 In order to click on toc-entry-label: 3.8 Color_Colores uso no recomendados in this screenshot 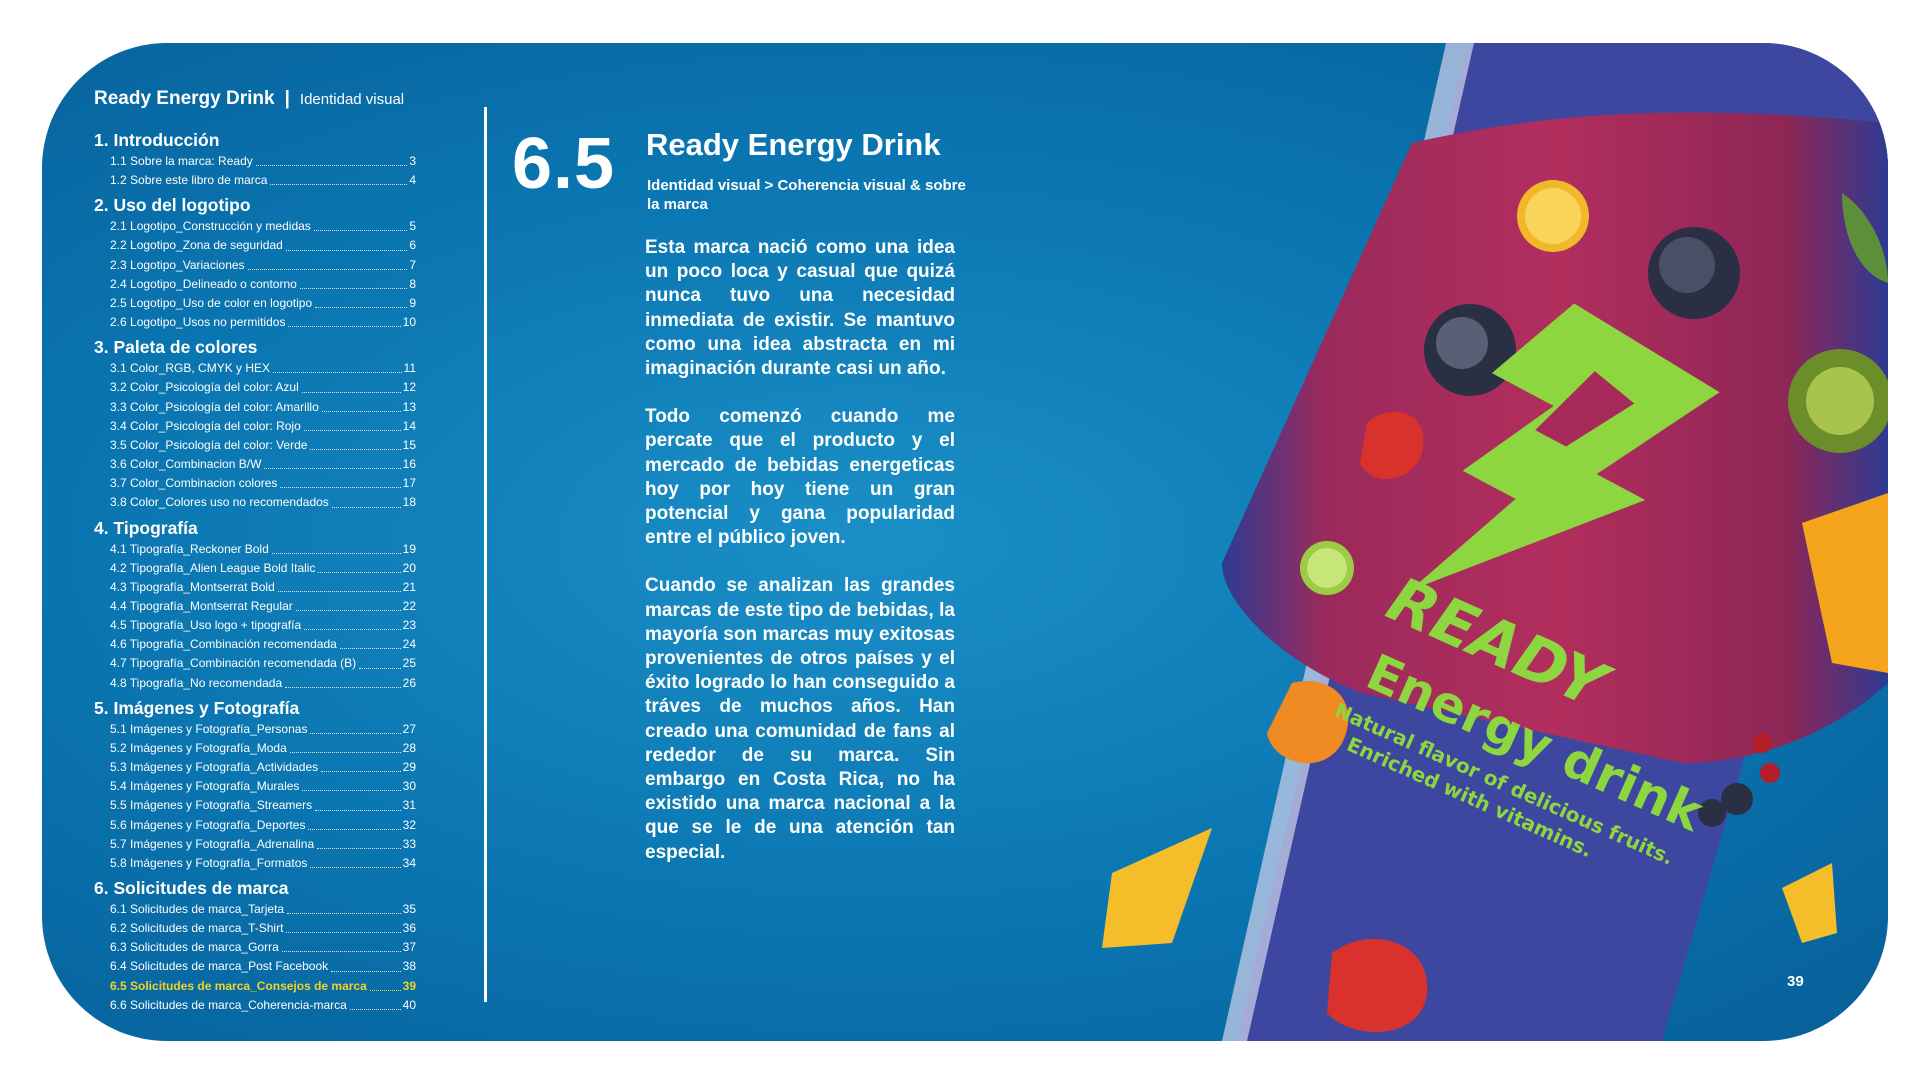, I will do `click(219, 502)`.